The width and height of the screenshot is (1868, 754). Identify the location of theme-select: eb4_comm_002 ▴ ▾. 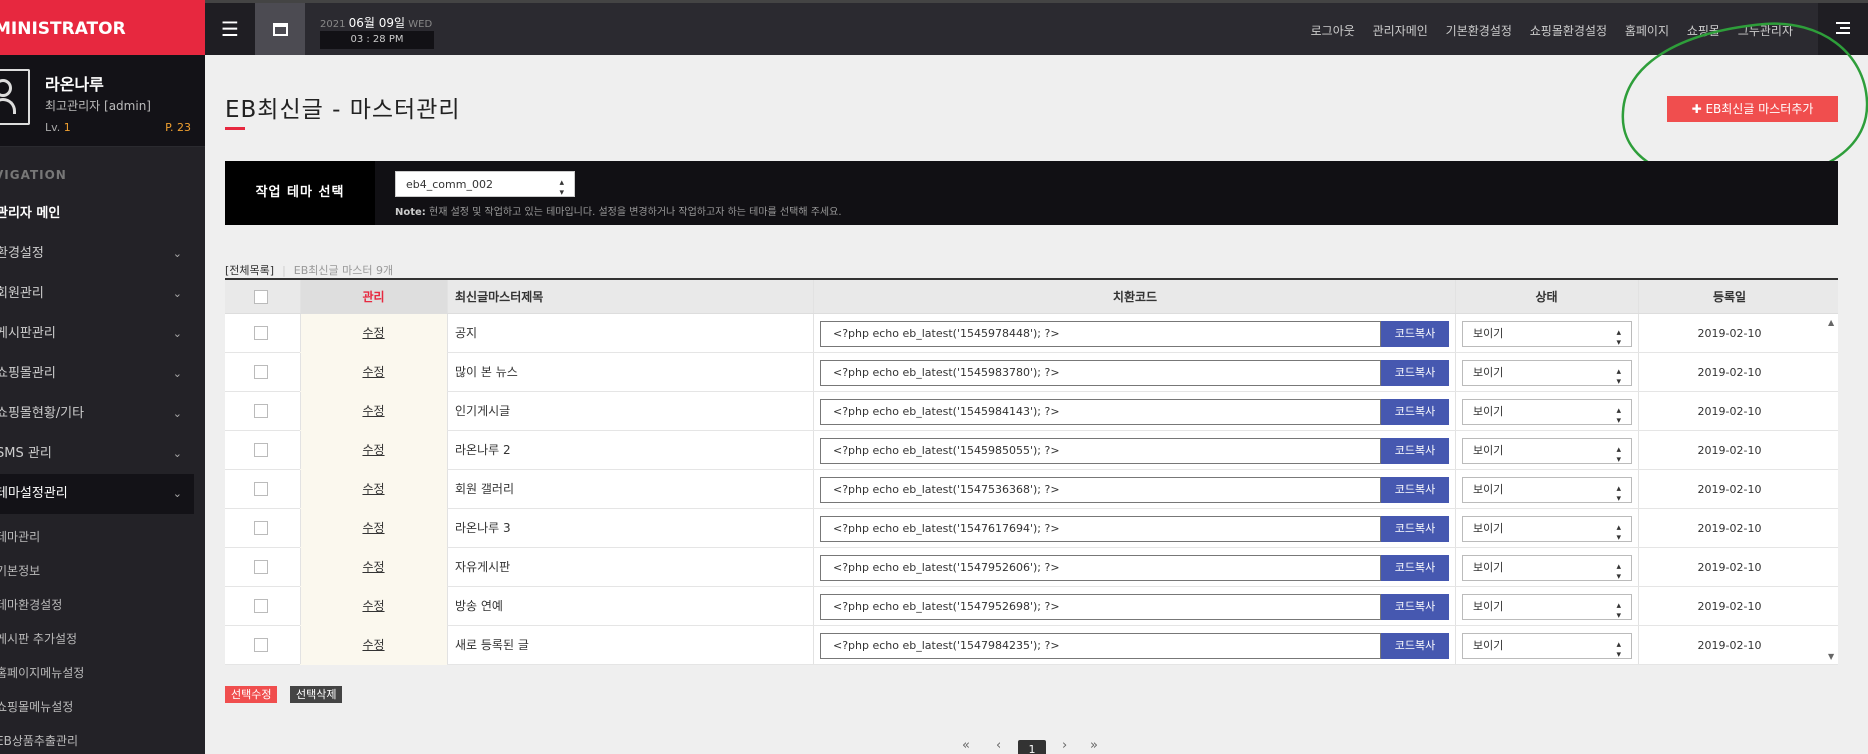
(485, 184).